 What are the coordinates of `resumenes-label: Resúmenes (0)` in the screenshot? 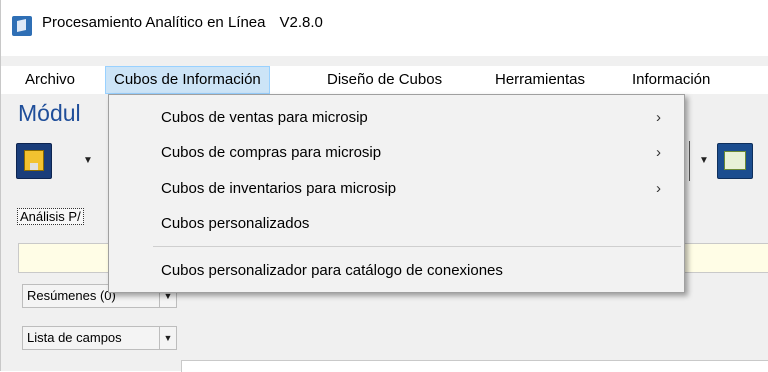 It's located at (71, 295).